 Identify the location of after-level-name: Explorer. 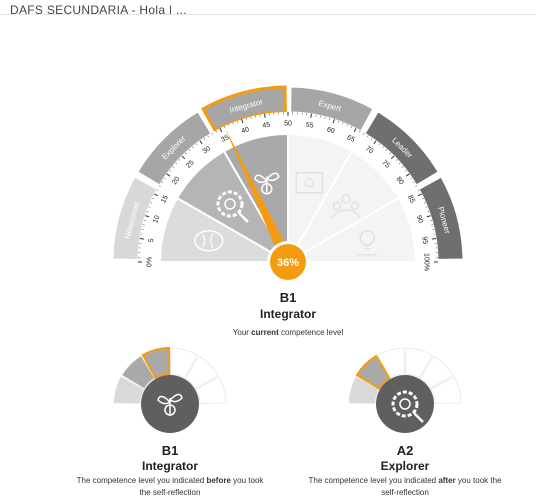
(405, 466).